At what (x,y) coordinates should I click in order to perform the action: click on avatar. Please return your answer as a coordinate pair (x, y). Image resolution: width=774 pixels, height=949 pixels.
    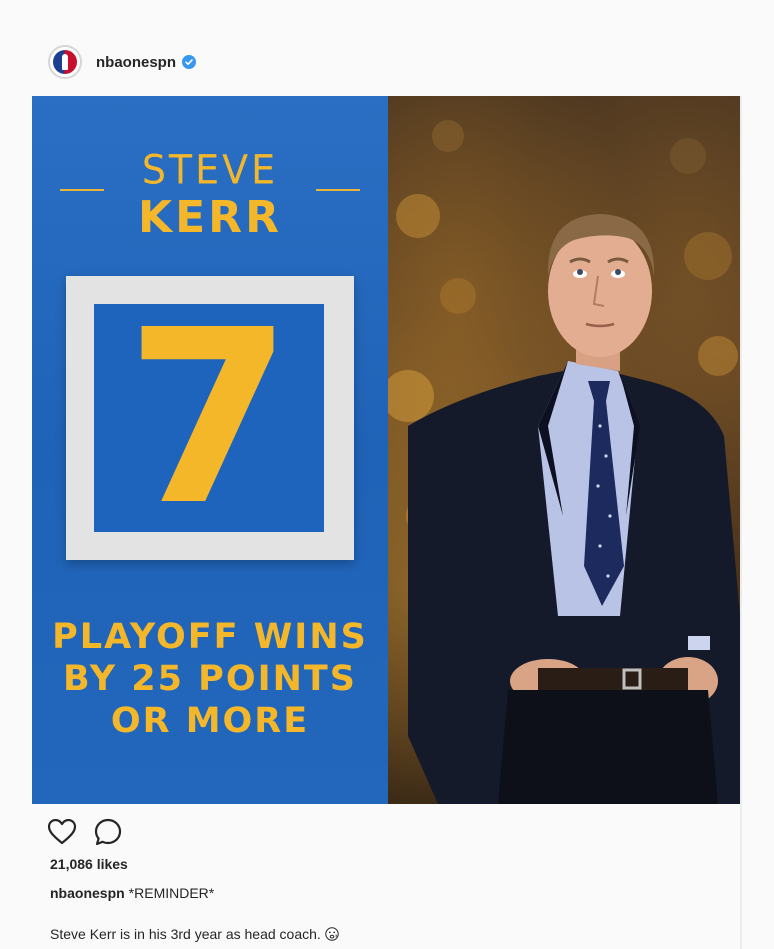
    Looking at the image, I should click on (65, 62).